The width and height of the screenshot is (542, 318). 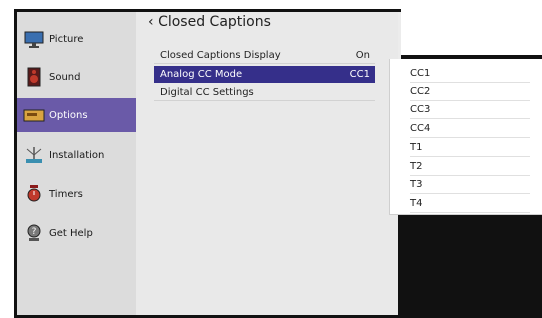 What do you see at coordinates (264, 74) in the screenshot?
I see `menu-row-analog-cc-mode: Analog CC Mode CC1` at bounding box center [264, 74].